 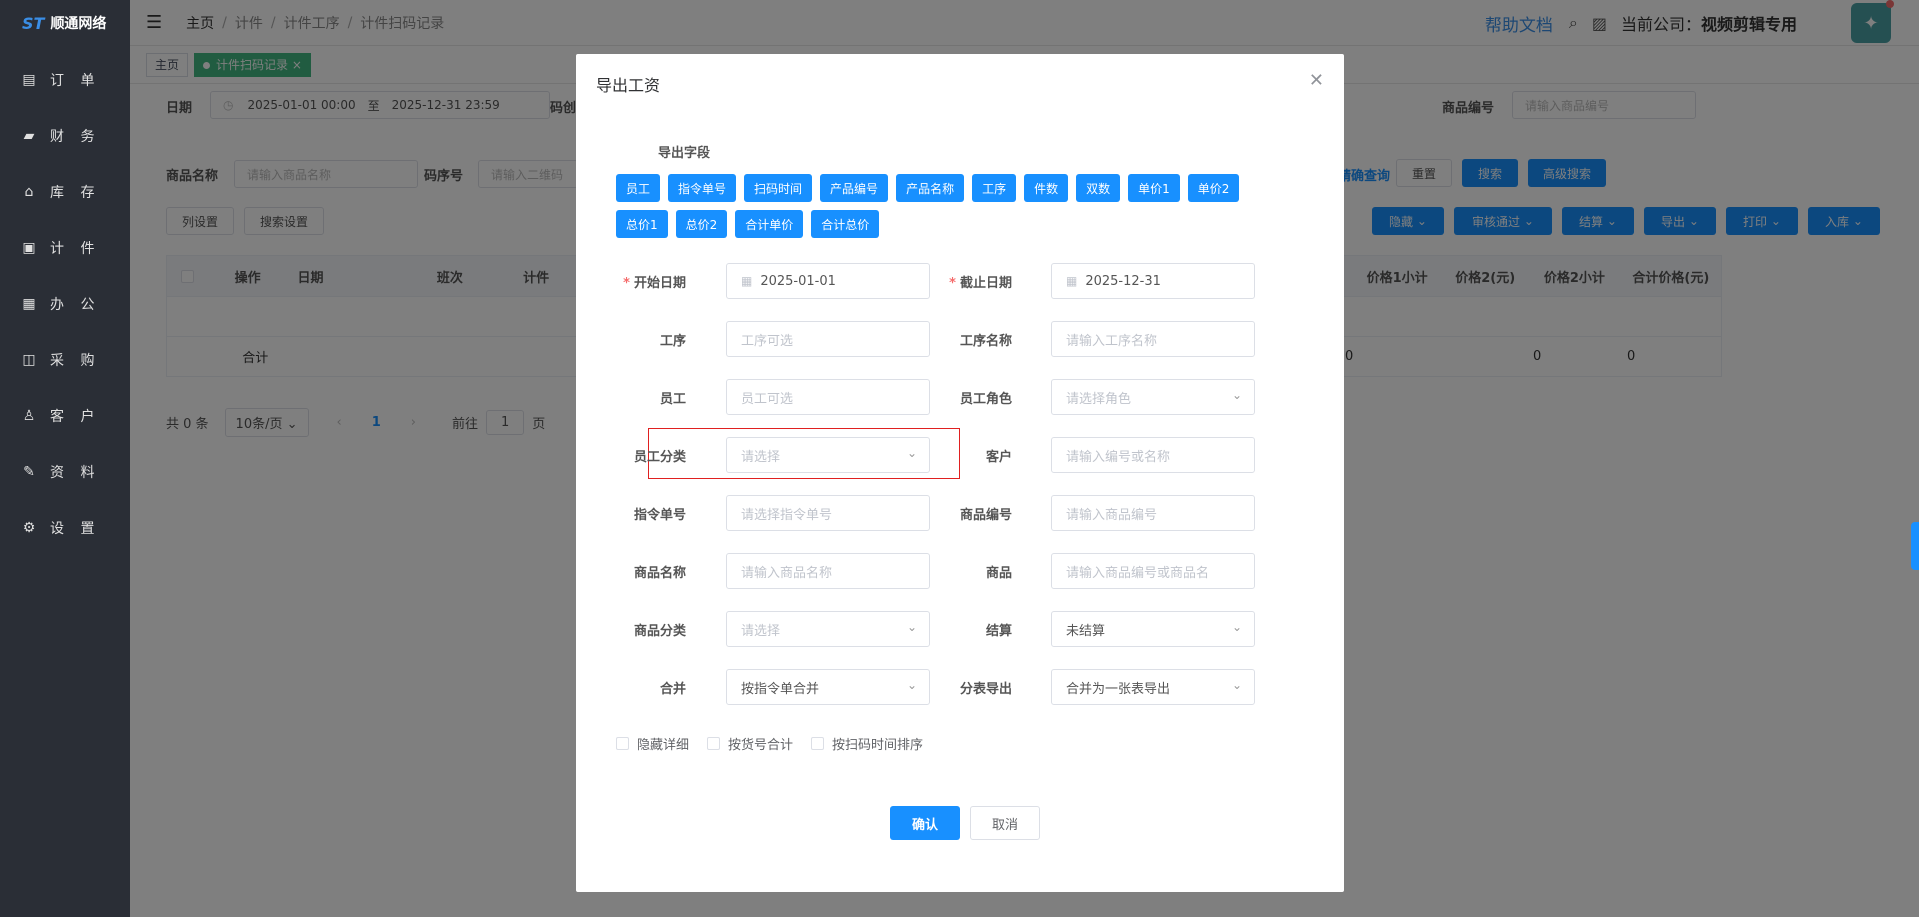 I want to click on edit-icon: ✎, so click(x=29, y=472).